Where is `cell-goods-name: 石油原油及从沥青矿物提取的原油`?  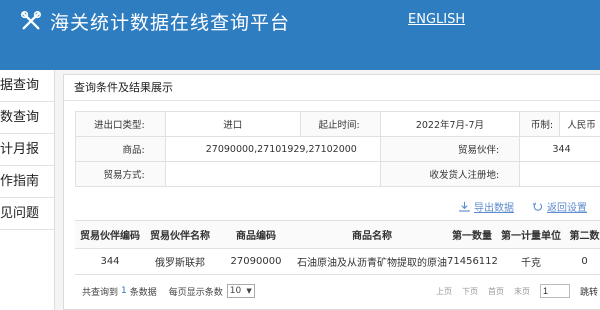
cell-goods-name: 石油原油及从沥青矿物提取的原油 is located at coordinates (372, 261).